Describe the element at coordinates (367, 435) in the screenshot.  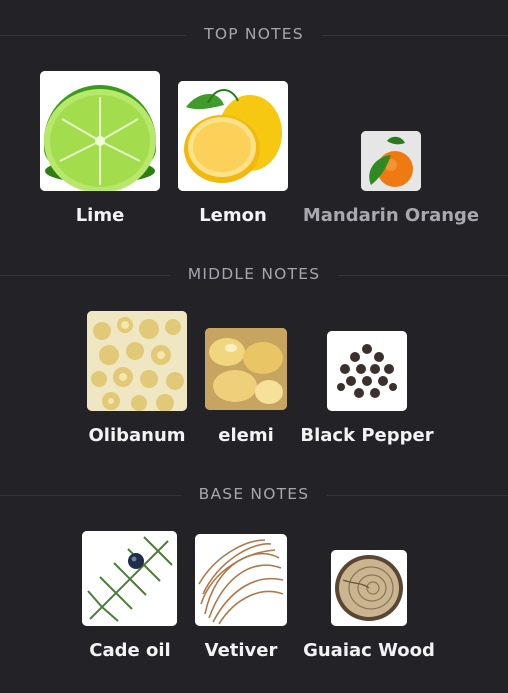
I see `note-label-black-pepper: Black Pepper` at that location.